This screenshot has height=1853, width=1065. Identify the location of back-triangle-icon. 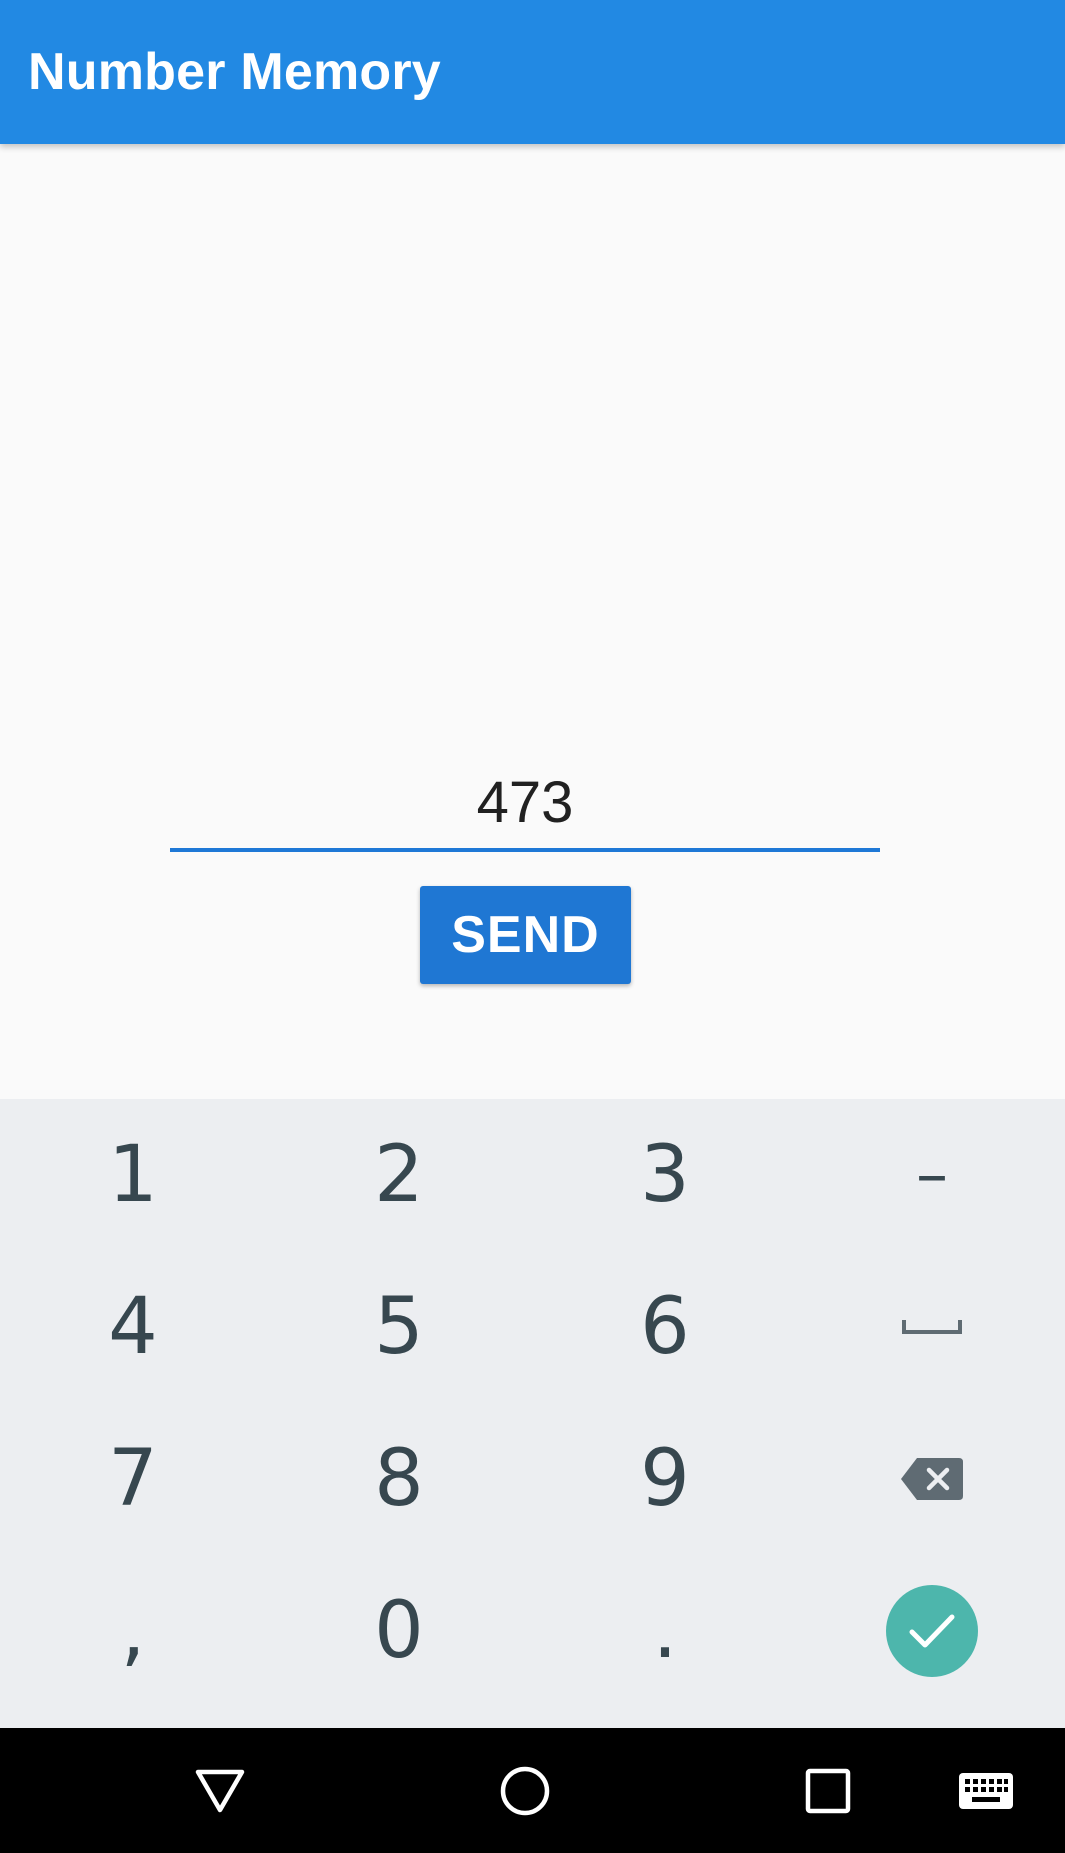
(220, 1790).